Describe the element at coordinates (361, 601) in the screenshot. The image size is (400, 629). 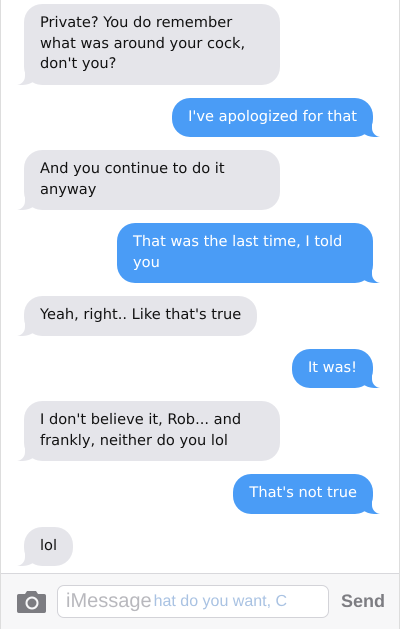
I see `send-button: Send` at that location.